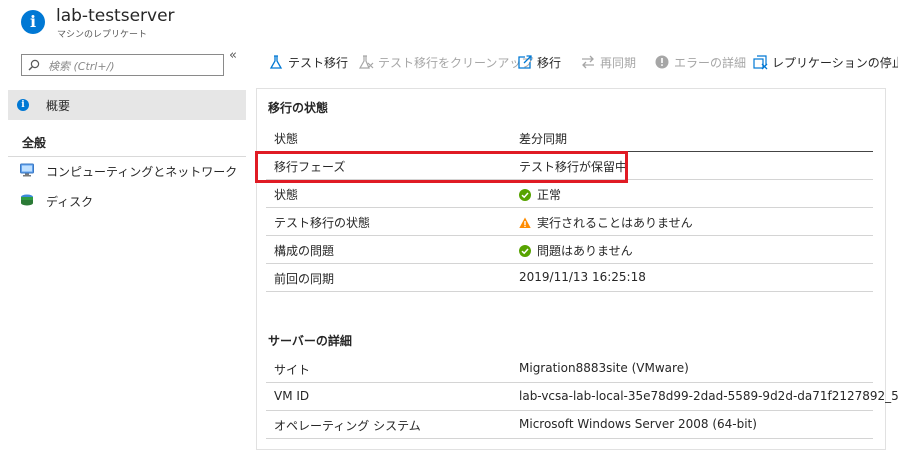  Describe the element at coordinates (449, 21) in the screenshot. I see `page-header: i lab-testserver マシンのレプリケート` at that location.